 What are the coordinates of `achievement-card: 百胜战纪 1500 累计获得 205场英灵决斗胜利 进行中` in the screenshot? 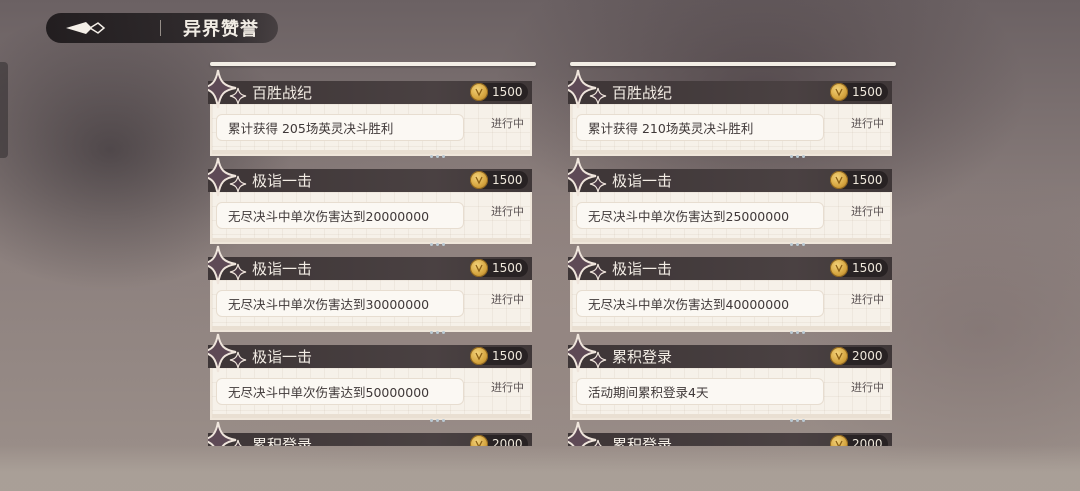 It's located at (373, 110).